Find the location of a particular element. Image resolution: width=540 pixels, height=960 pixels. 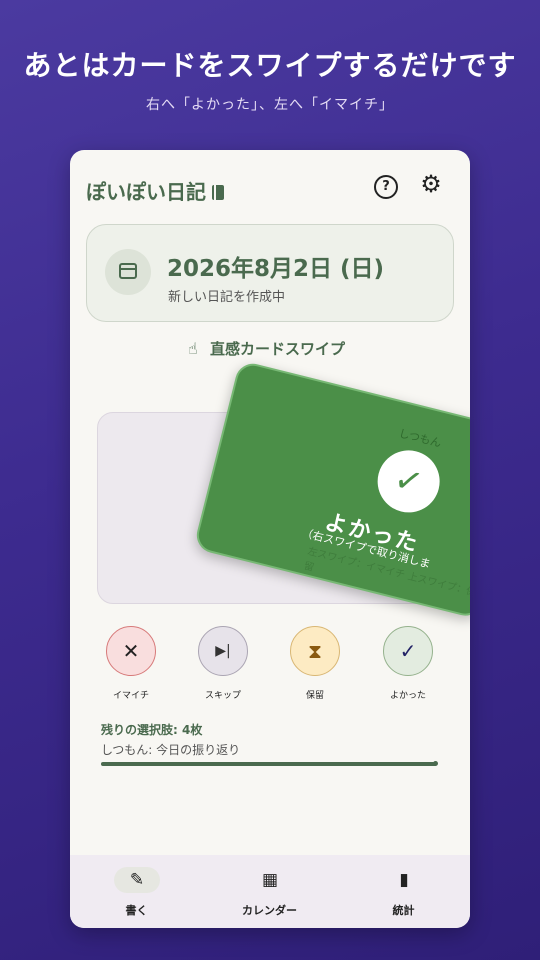

skip-next-icon: ▶| is located at coordinates (223, 651).